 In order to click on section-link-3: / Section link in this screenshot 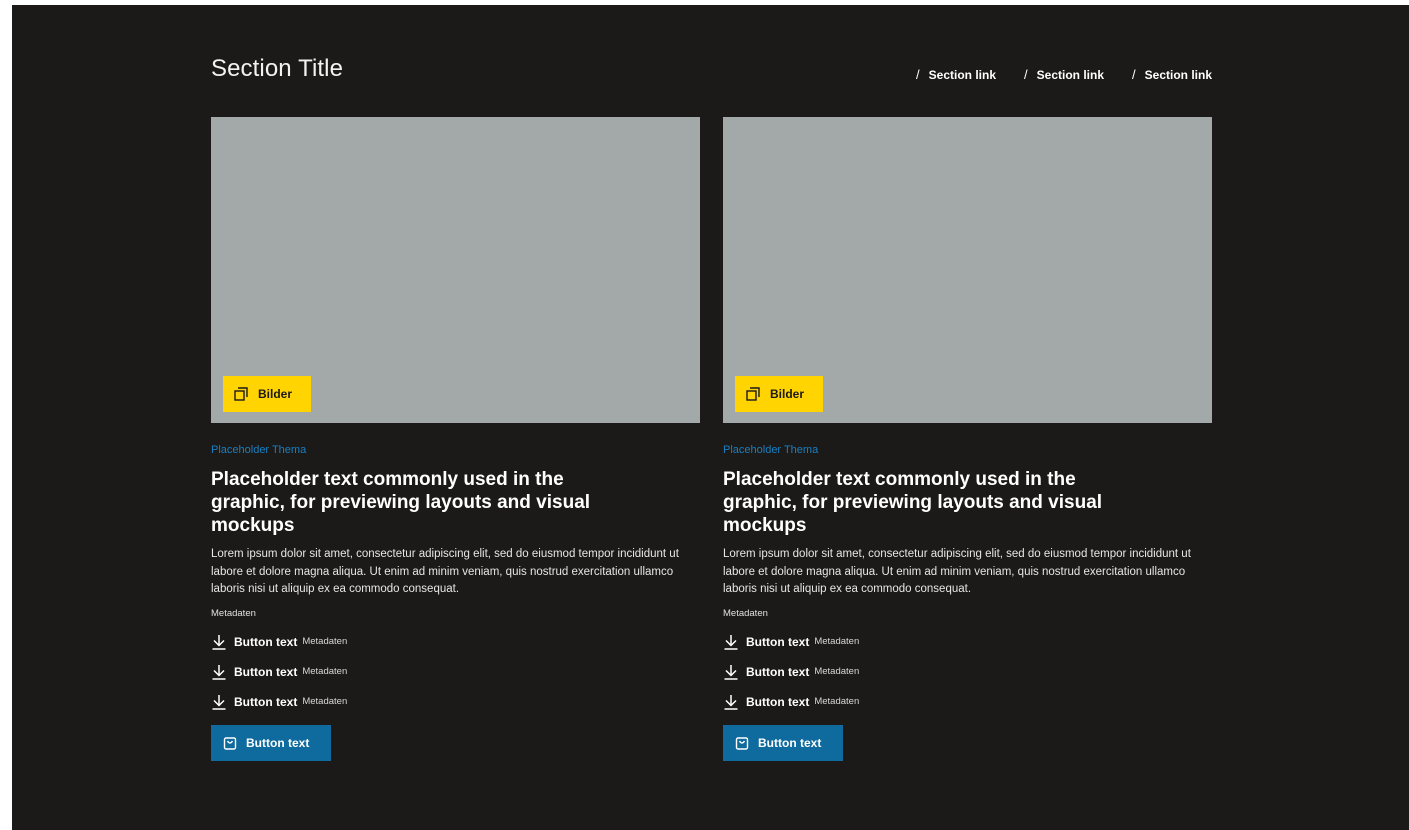, I will do `click(1172, 74)`.